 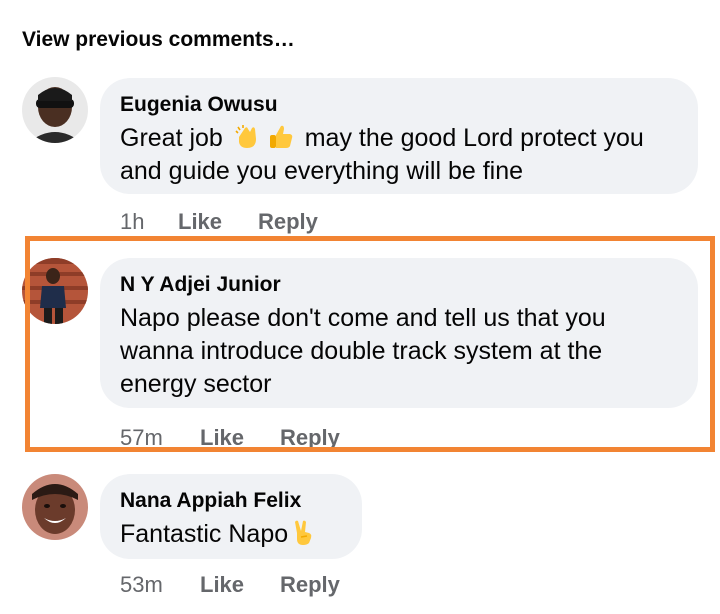 What do you see at coordinates (204, 534) in the screenshot?
I see `comment-text-start: Fantastic Napo` at bounding box center [204, 534].